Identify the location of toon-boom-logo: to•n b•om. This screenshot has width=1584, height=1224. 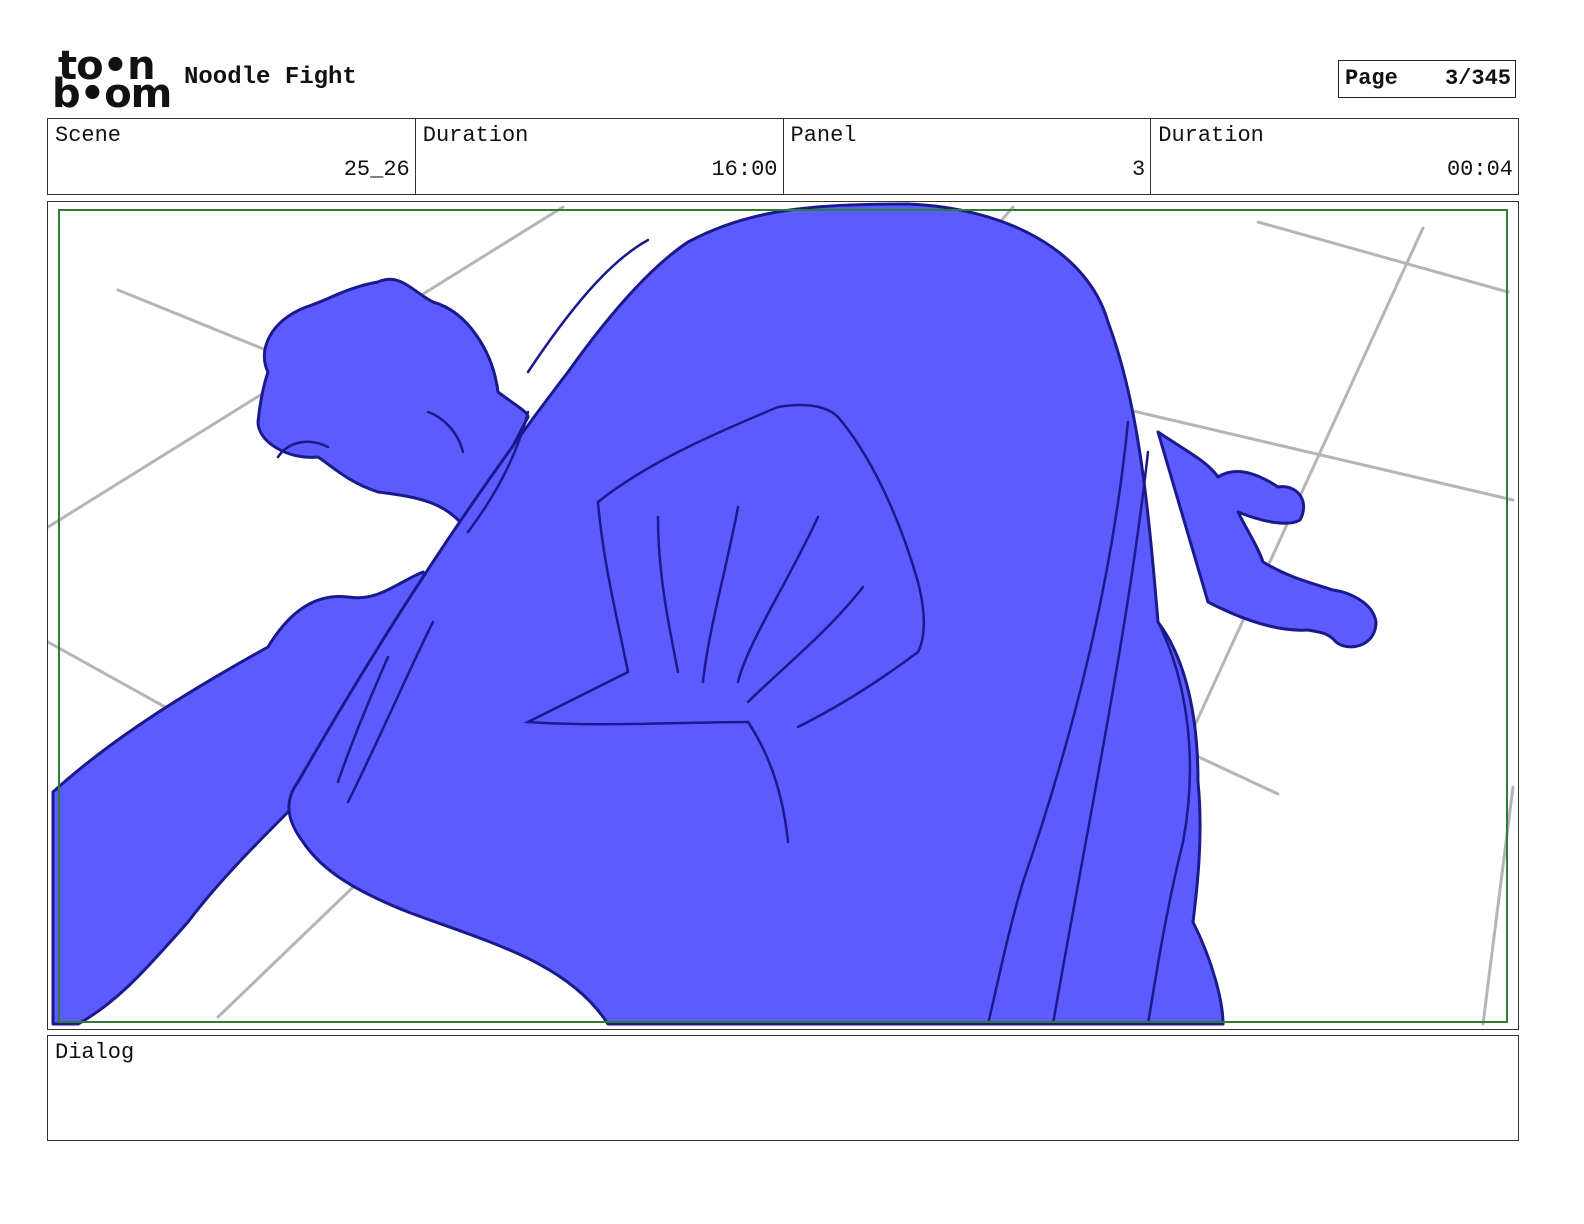
(112, 80).